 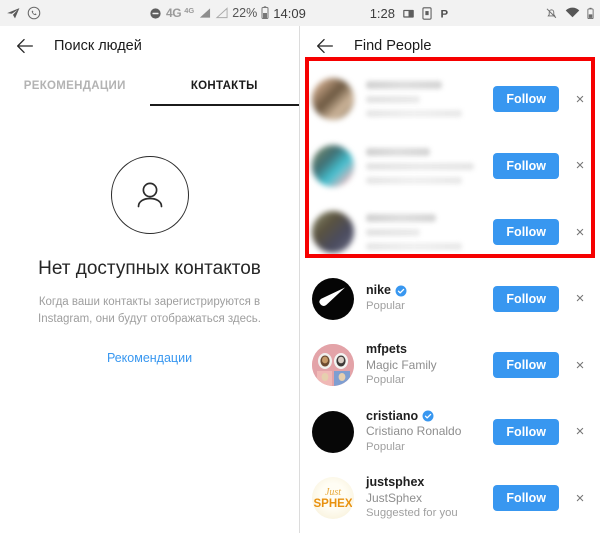 I want to click on whatsapp-icon, so click(x=34, y=13).